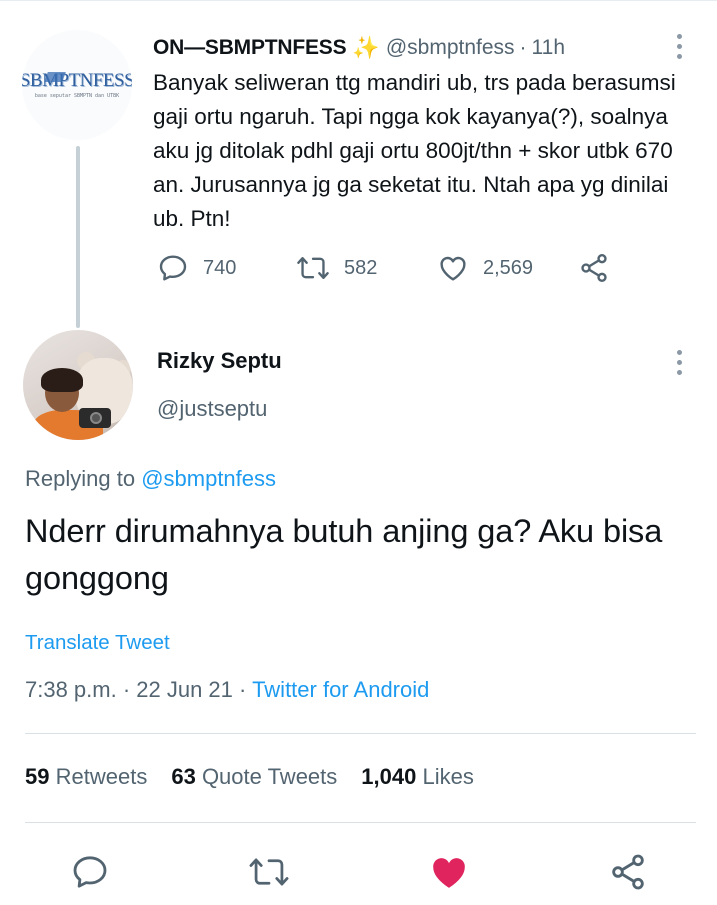 The width and height of the screenshot is (717, 905). What do you see at coordinates (96, 418) in the screenshot?
I see `avatar-camera-lens` at bounding box center [96, 418].